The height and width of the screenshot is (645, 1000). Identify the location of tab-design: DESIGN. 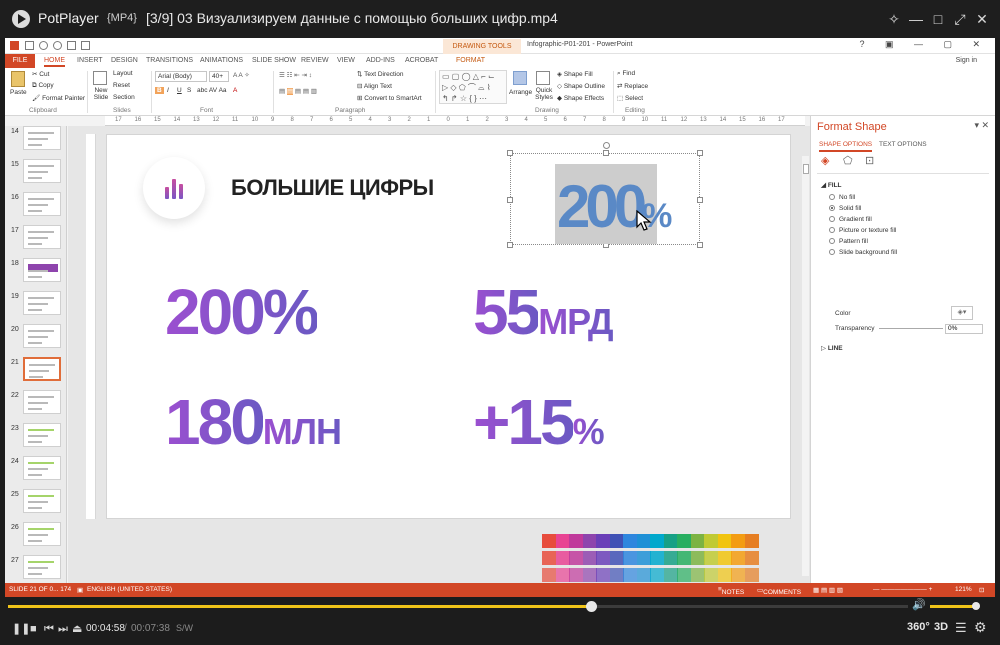
(124, 60).